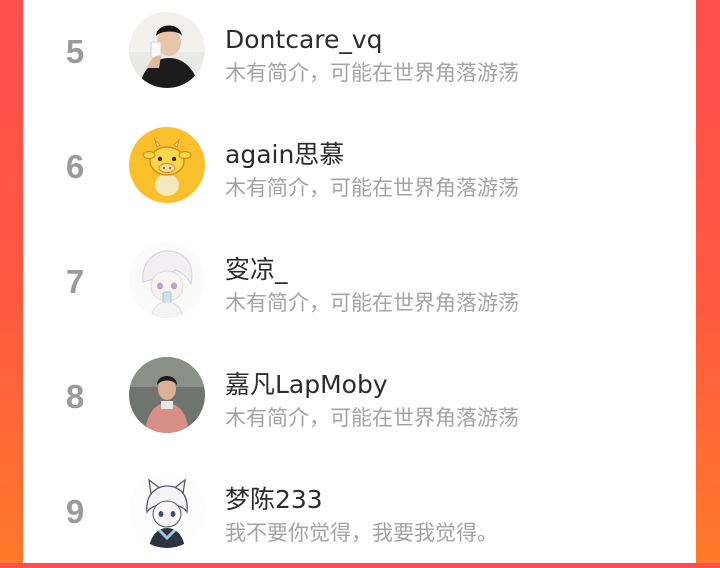  Describe the element at coordinates (75, 396) in the screenshot. I see `rank-number: 8` at that location.